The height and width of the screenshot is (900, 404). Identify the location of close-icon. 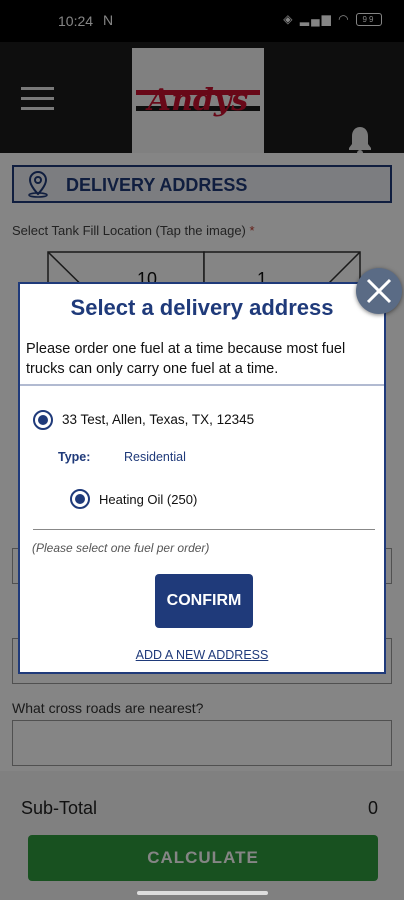
(379, 291).